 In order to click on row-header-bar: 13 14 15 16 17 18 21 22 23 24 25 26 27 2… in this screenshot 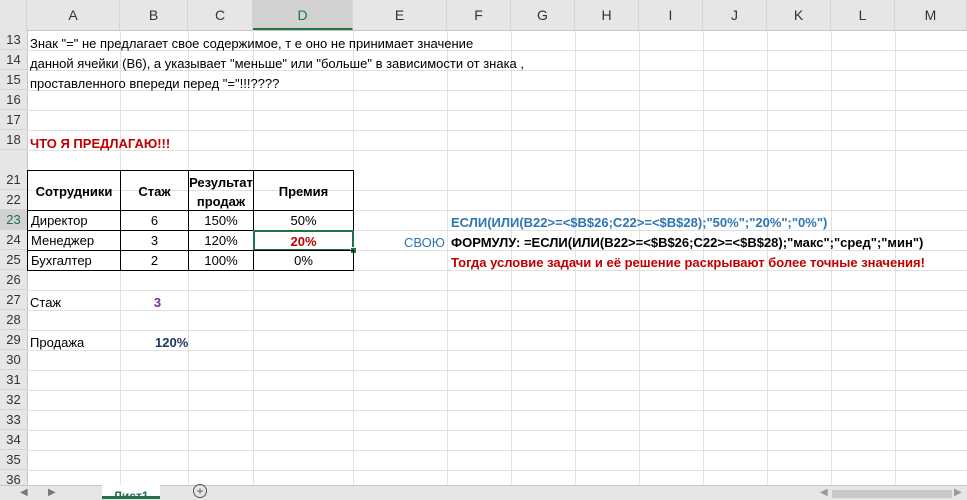, I will do `click(14, 260)`.